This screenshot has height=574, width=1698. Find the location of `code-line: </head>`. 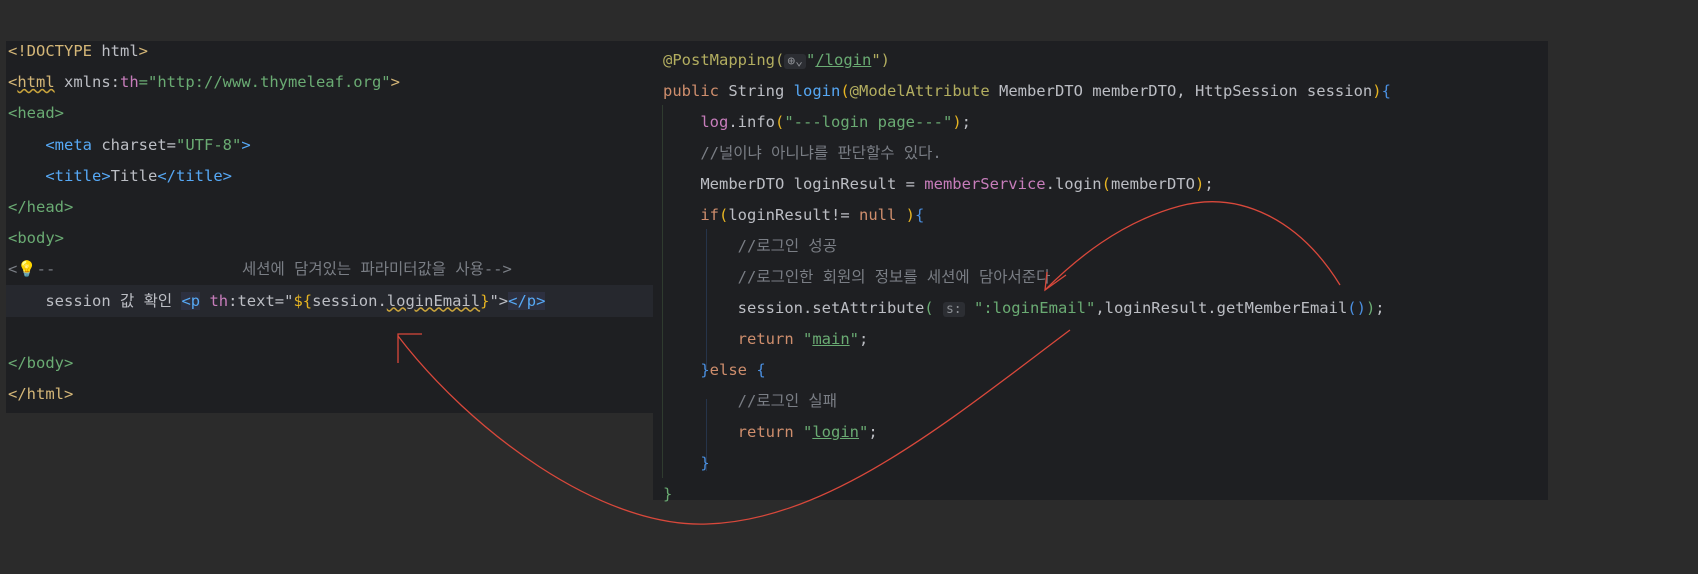

code-line: </head> is located at coordinates (40, 207).